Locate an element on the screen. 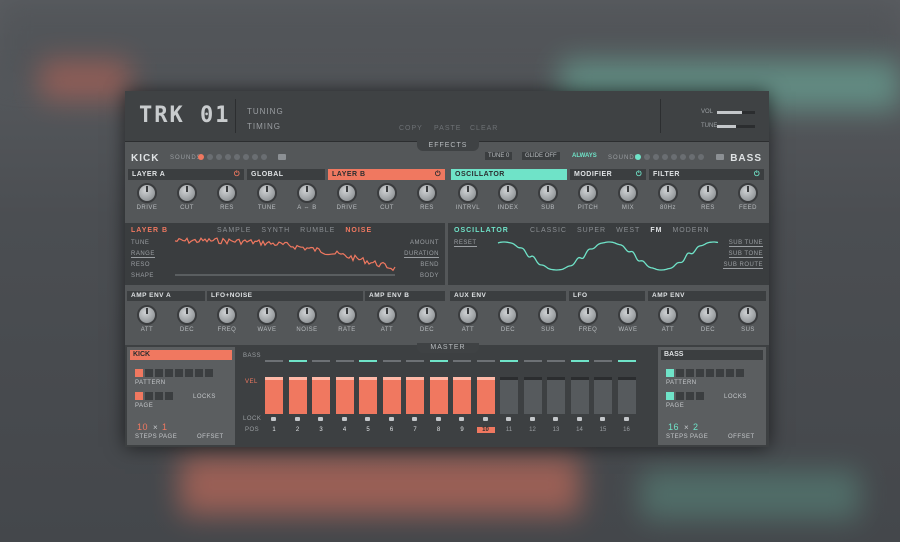 The width and height of the screenshot is (900, 542). folder-icon is located at coordinates (720, 157).